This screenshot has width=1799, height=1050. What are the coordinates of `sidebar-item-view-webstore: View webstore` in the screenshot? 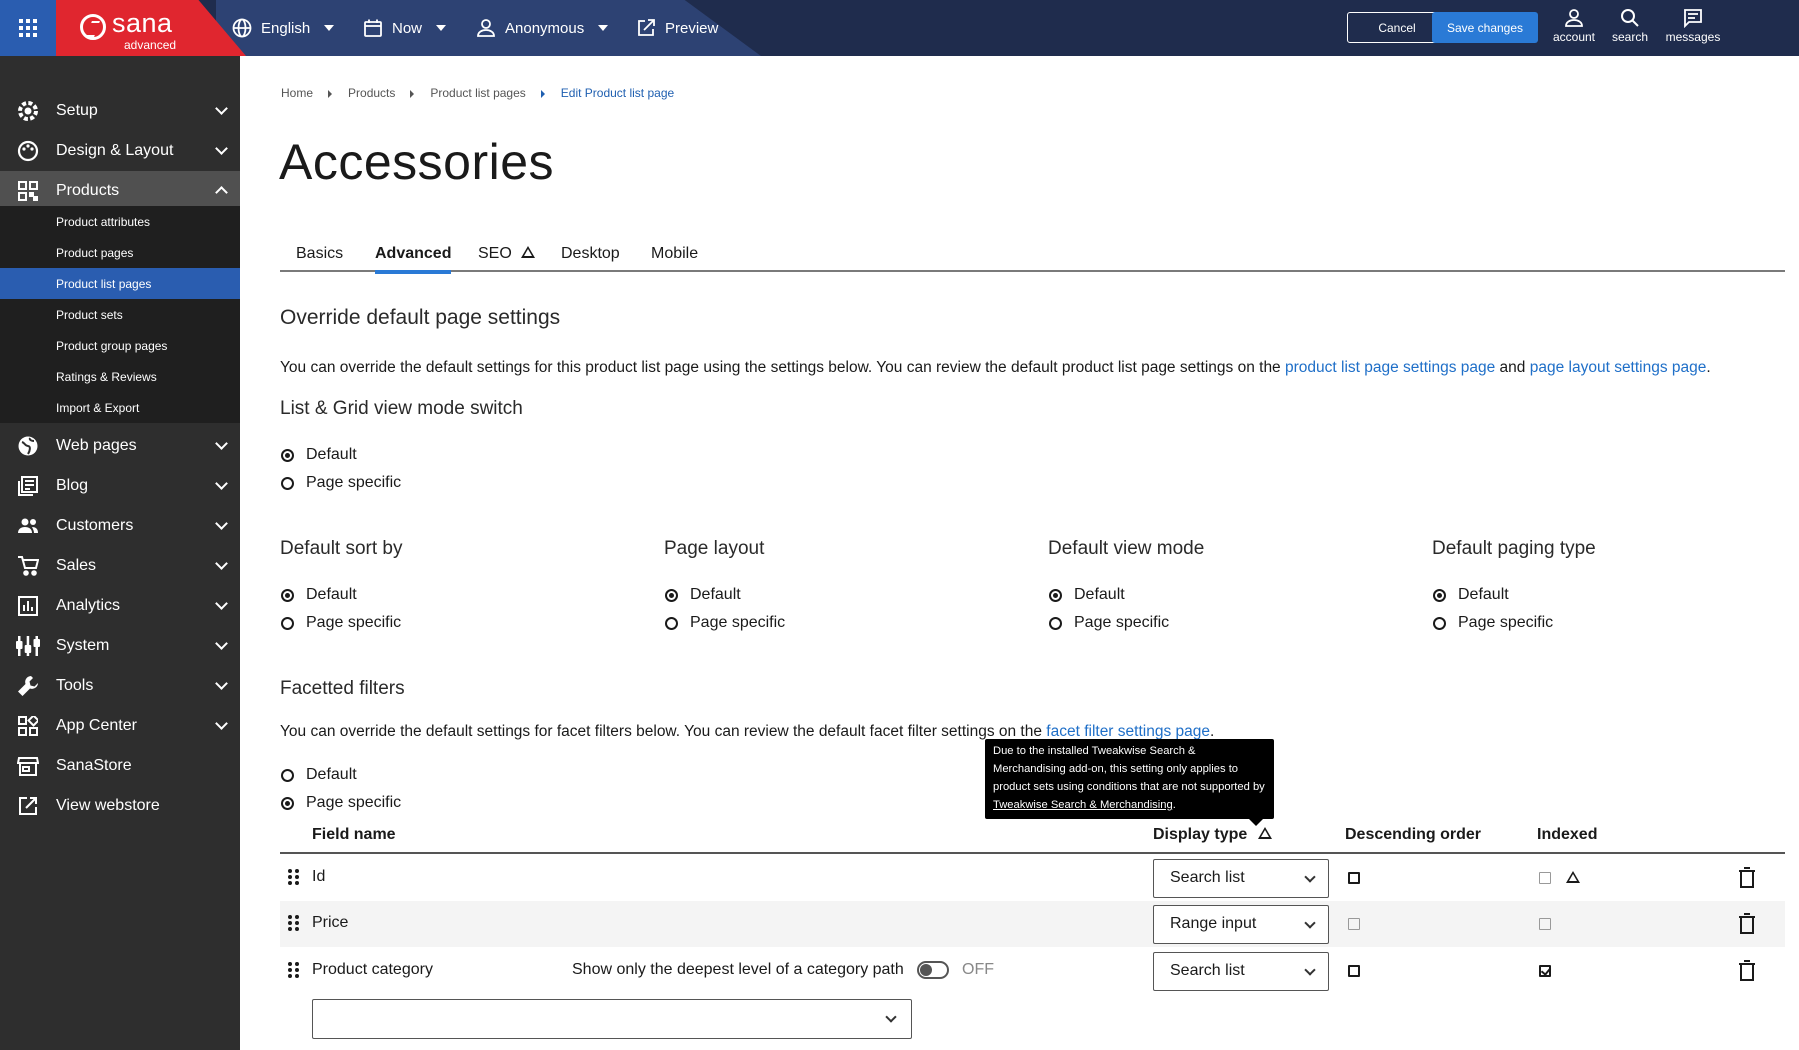 It's located at (120, 806).